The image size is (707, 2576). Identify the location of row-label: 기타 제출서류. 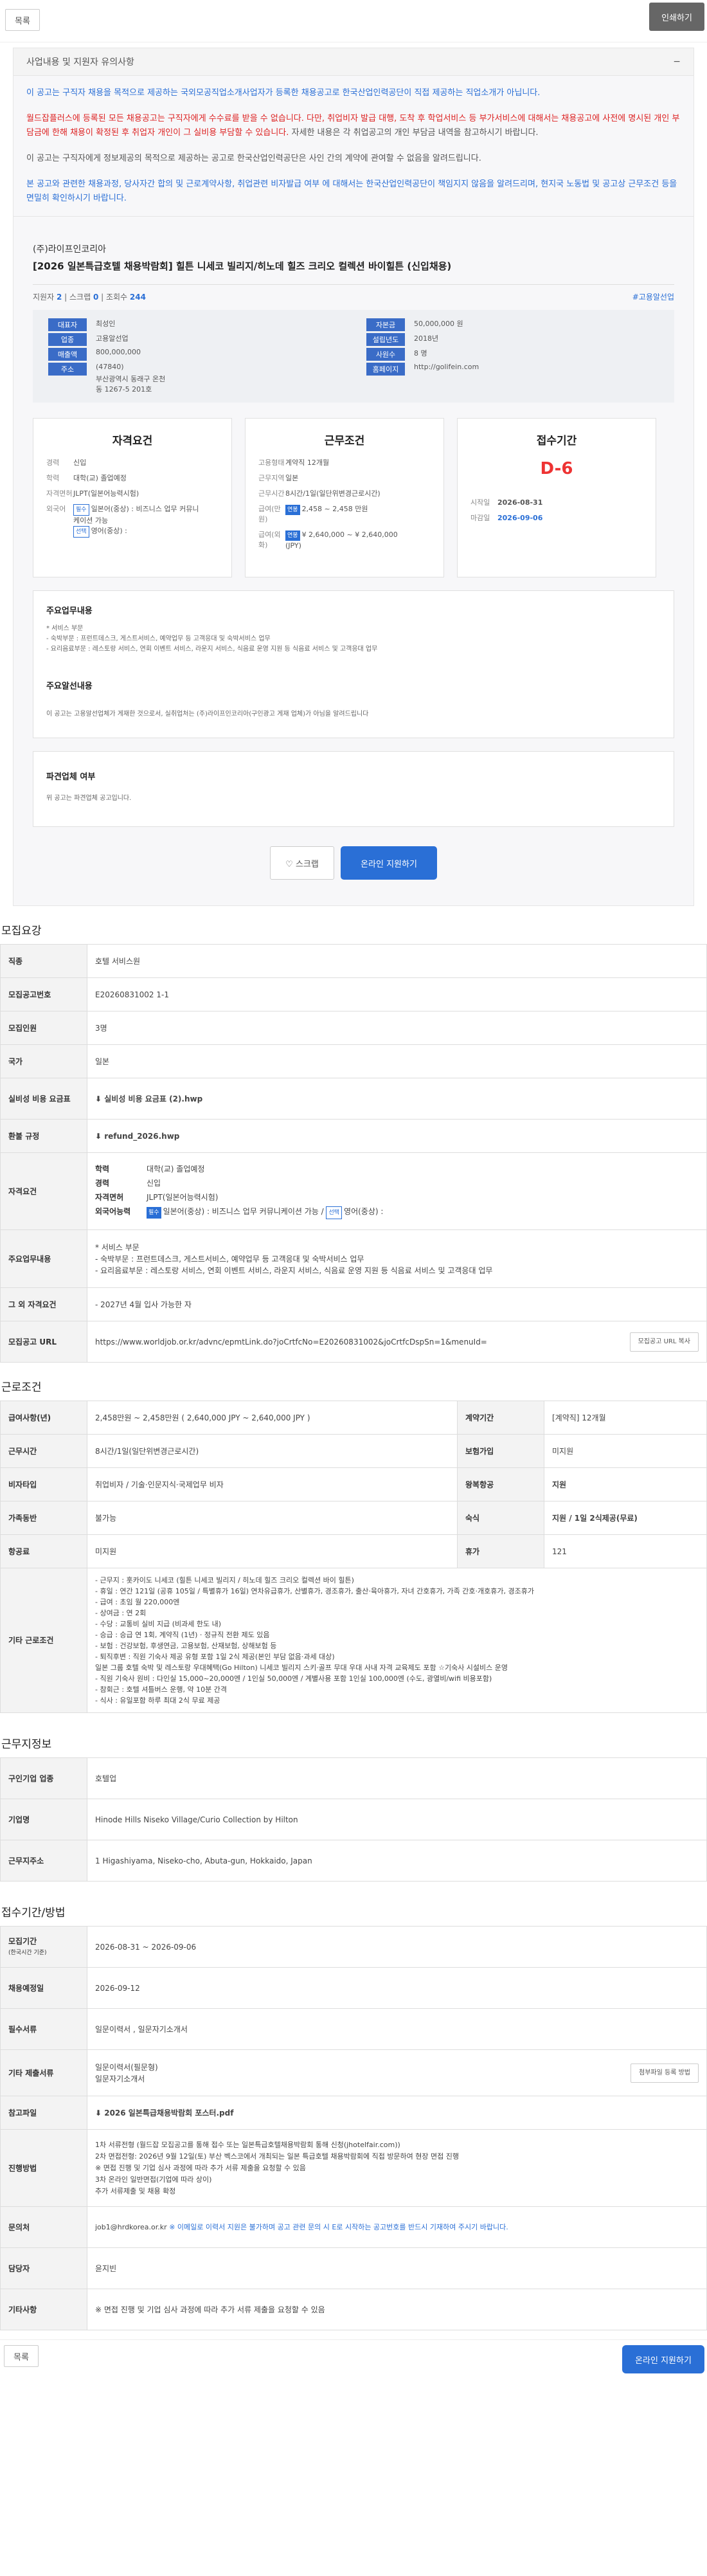
(43, 2072).